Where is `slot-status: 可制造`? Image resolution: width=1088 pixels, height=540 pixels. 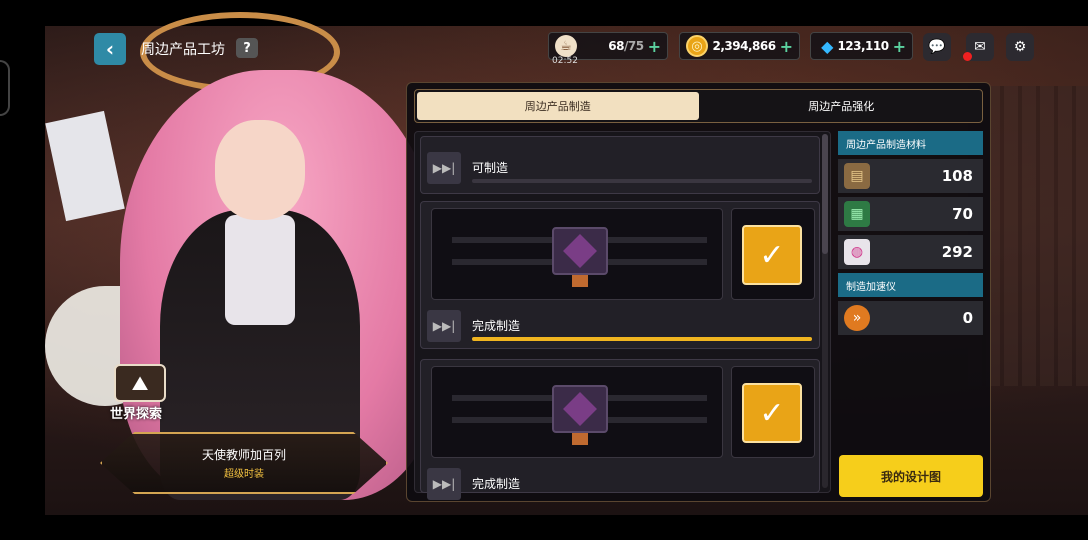 slot-status: 可制造 is located at coordinates (490, 168).